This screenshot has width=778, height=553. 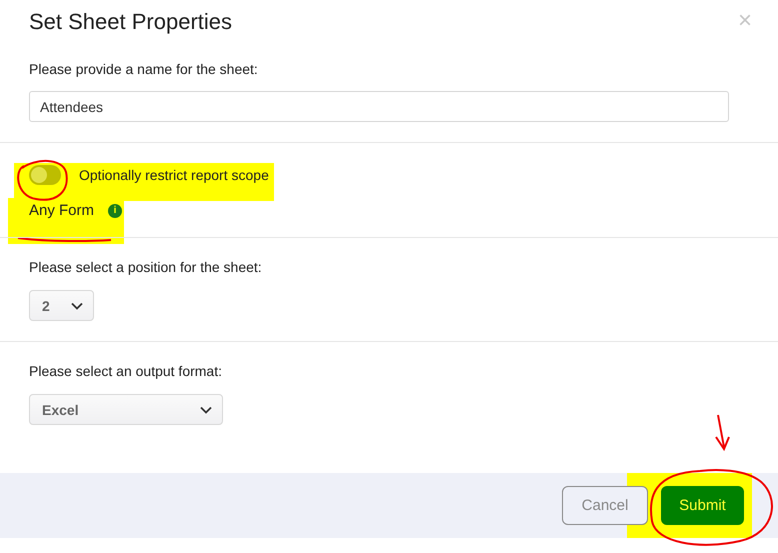 What do you see at coordinates (144, 69) in the screenshot?
I see `field-label: Please provide a name for the sheet:` at bounding box center [144, 69].